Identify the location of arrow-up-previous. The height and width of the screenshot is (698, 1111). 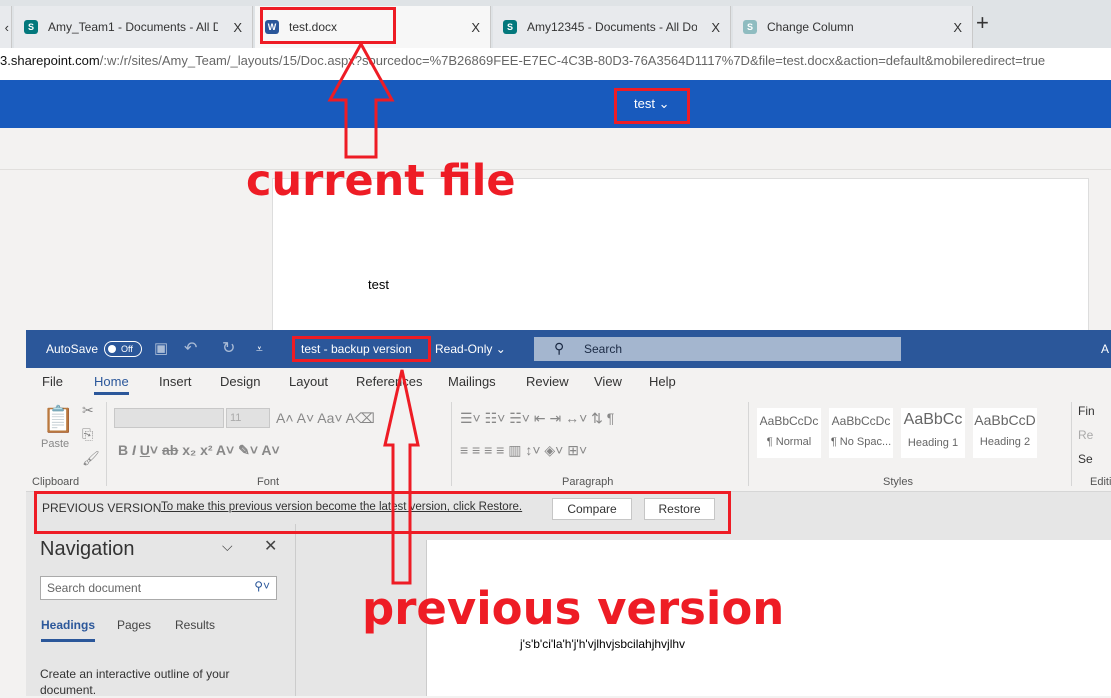
(401, 477).